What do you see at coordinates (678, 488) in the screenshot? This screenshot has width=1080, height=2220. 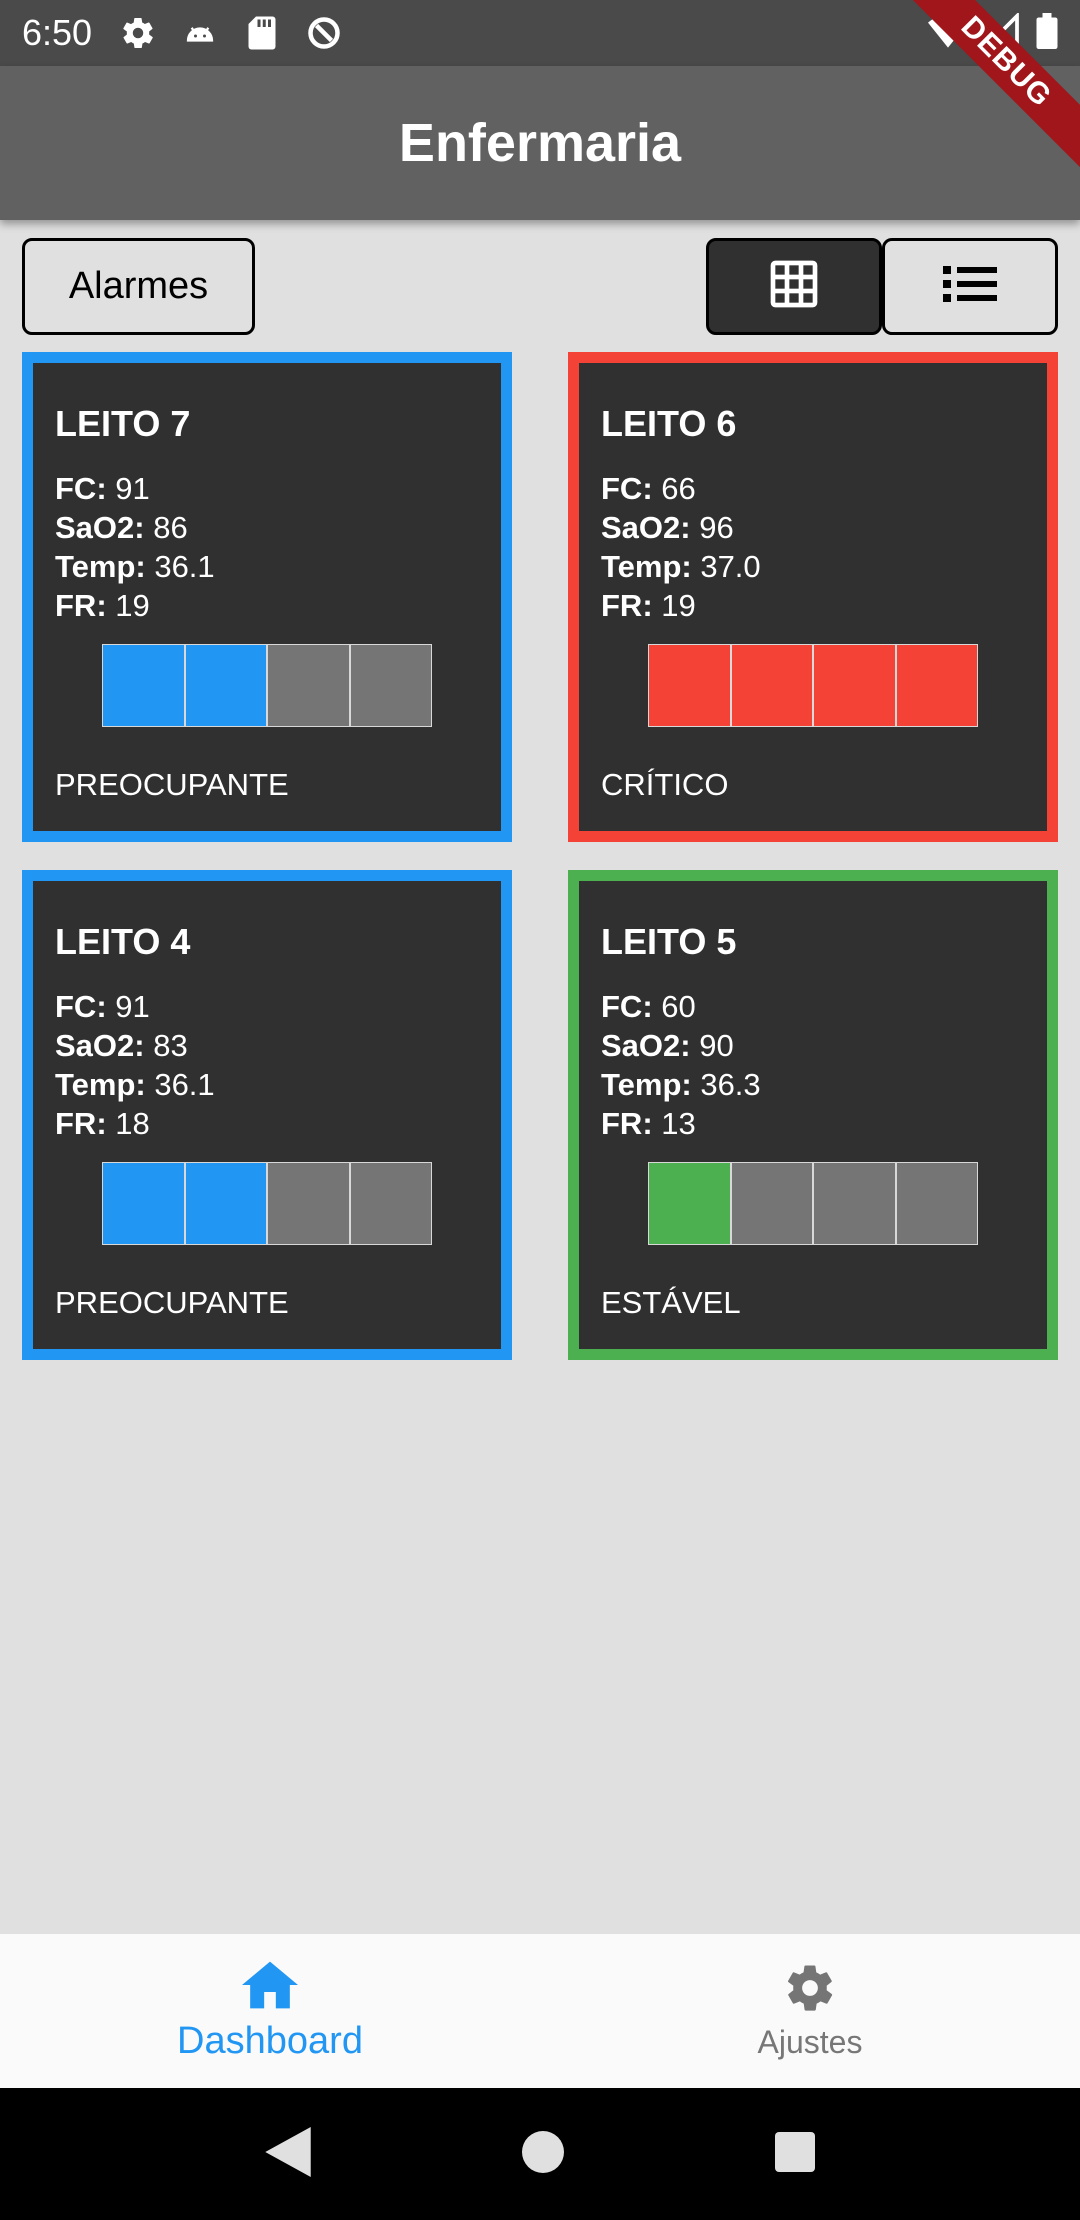 I see `fc-value: 66` at bounding box center [678, 488].